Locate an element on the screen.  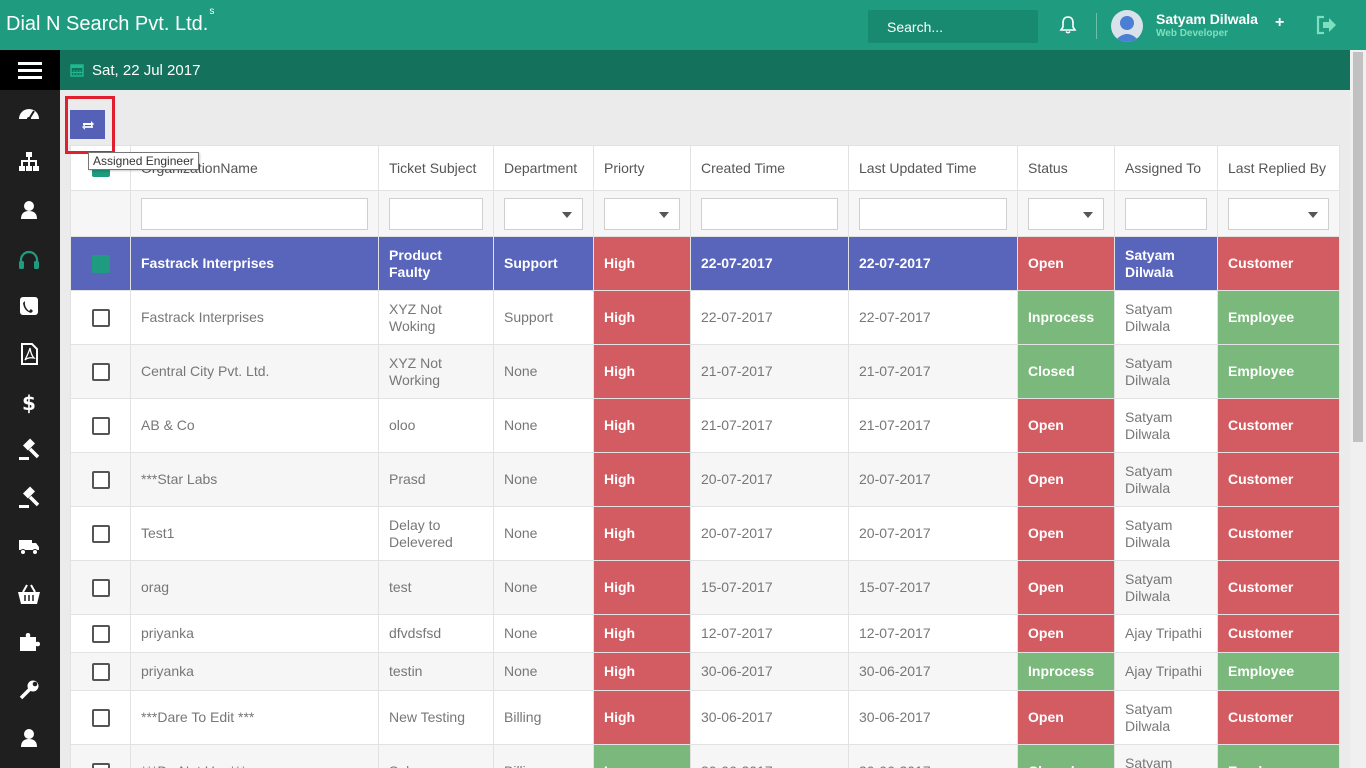
sidebar-item-organization is located at coordinates (29, 162).